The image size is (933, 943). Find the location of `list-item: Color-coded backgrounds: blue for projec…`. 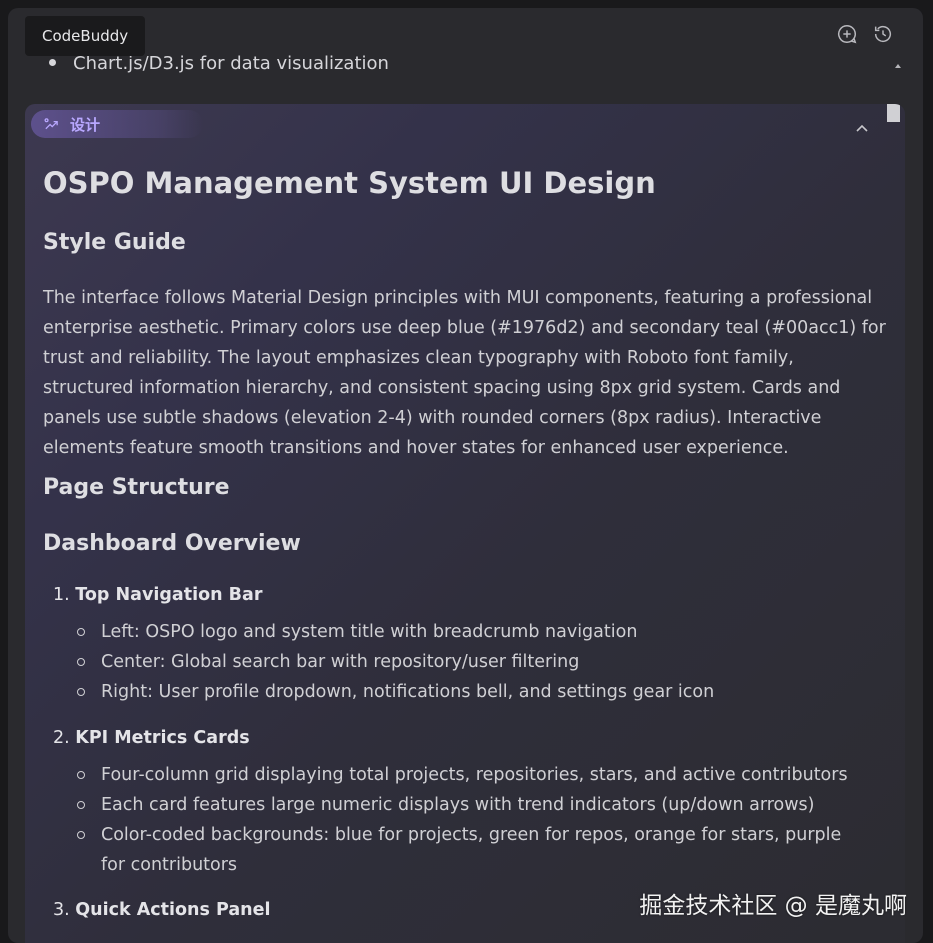

list-item: Color-coded backgrounds: blue for projec… is located at coordinates (453, 850).